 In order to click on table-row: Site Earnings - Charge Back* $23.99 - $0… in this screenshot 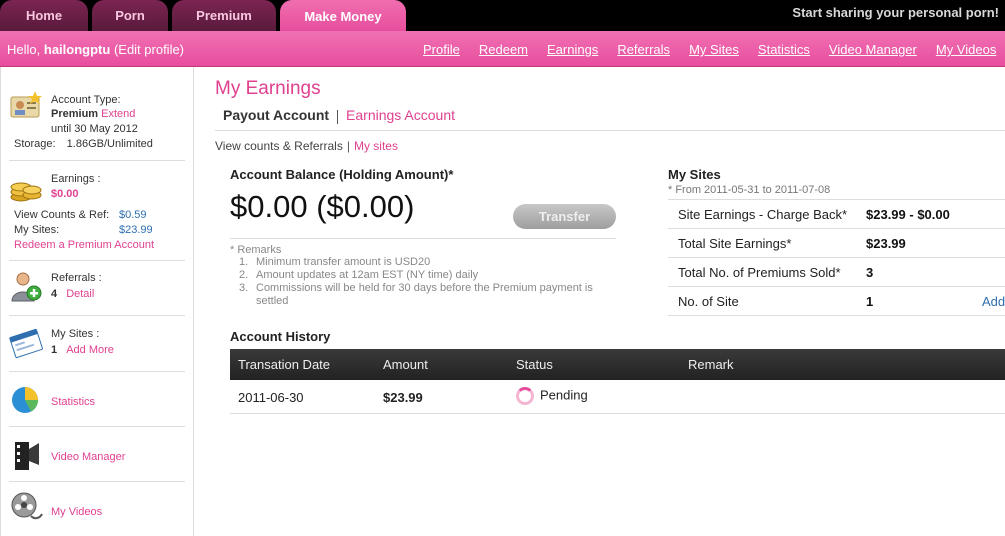, I will do `click(836, 214)`.